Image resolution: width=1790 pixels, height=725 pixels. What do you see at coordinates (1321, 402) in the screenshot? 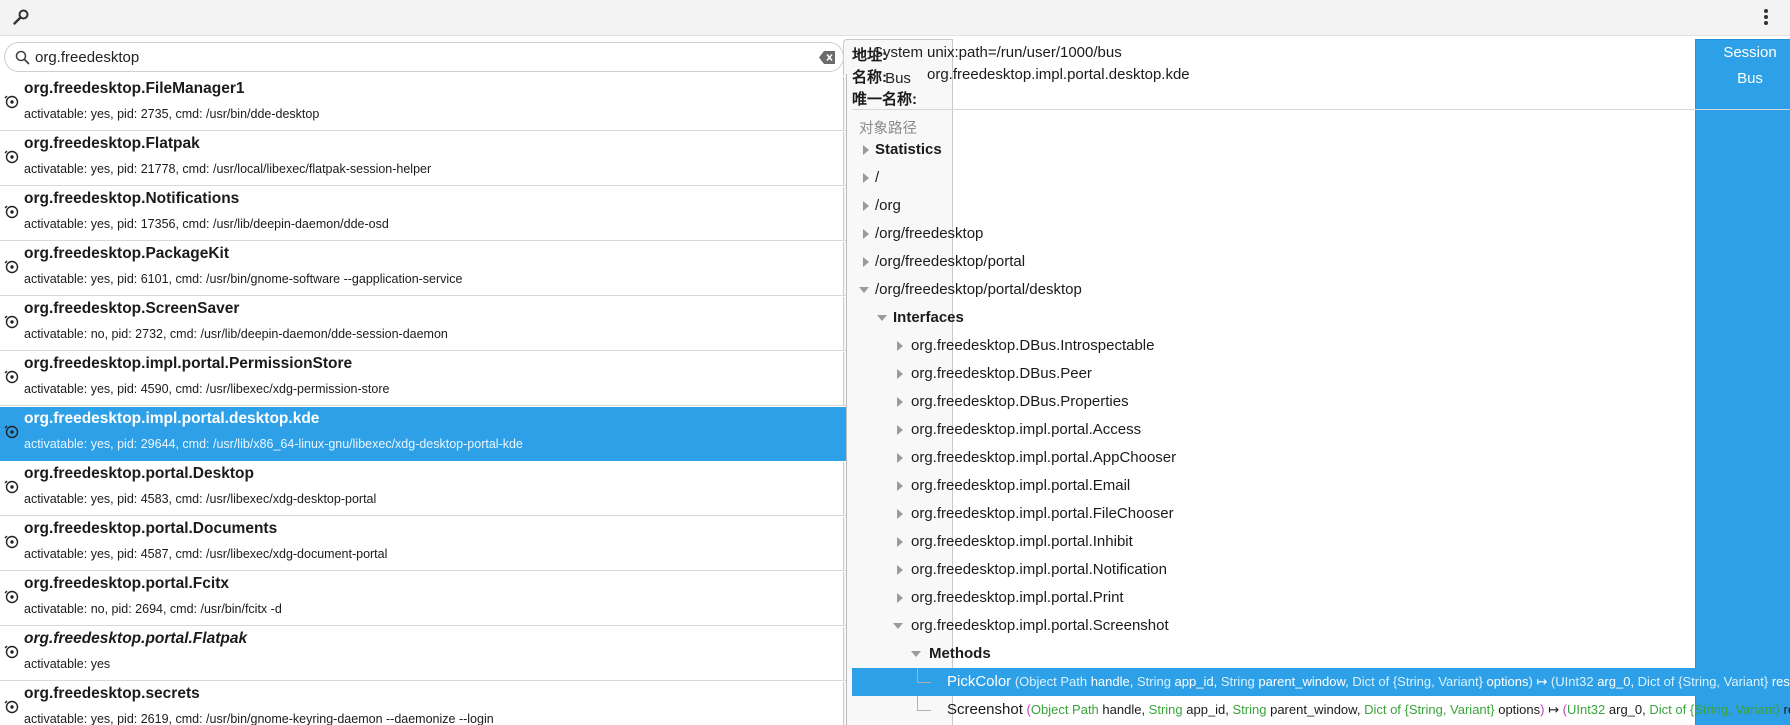
I see `tree-item-interface: org.freedesktop.DBus.Properties` at bounding box center [1321, 402].